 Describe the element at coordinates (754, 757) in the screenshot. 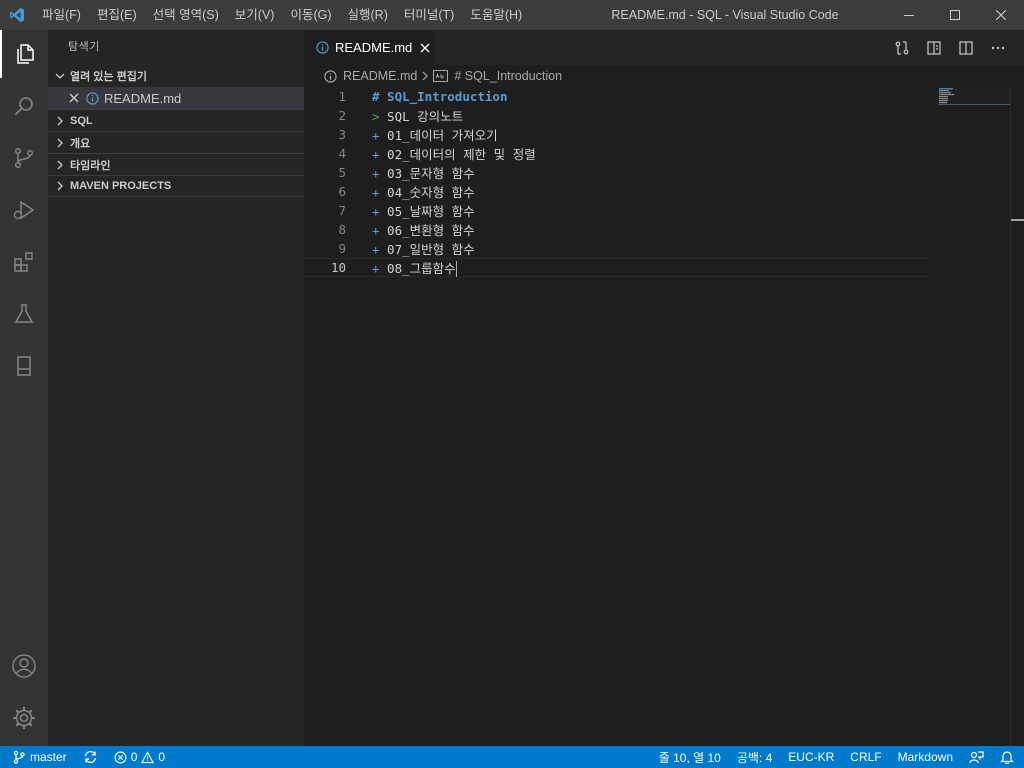

I see `indentation-setting: 공백: 4` at that location.